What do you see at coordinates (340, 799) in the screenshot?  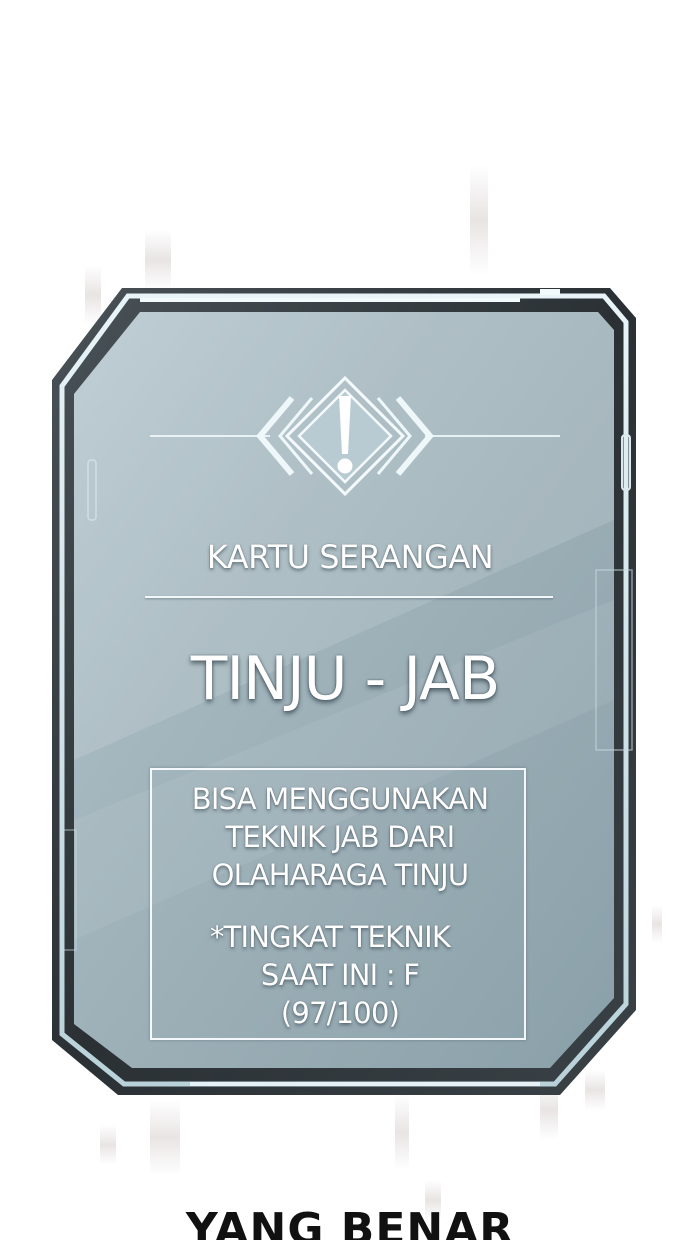 I see `description-line: BISA MENGGUNAKAN` at bounding box center [340, 799].